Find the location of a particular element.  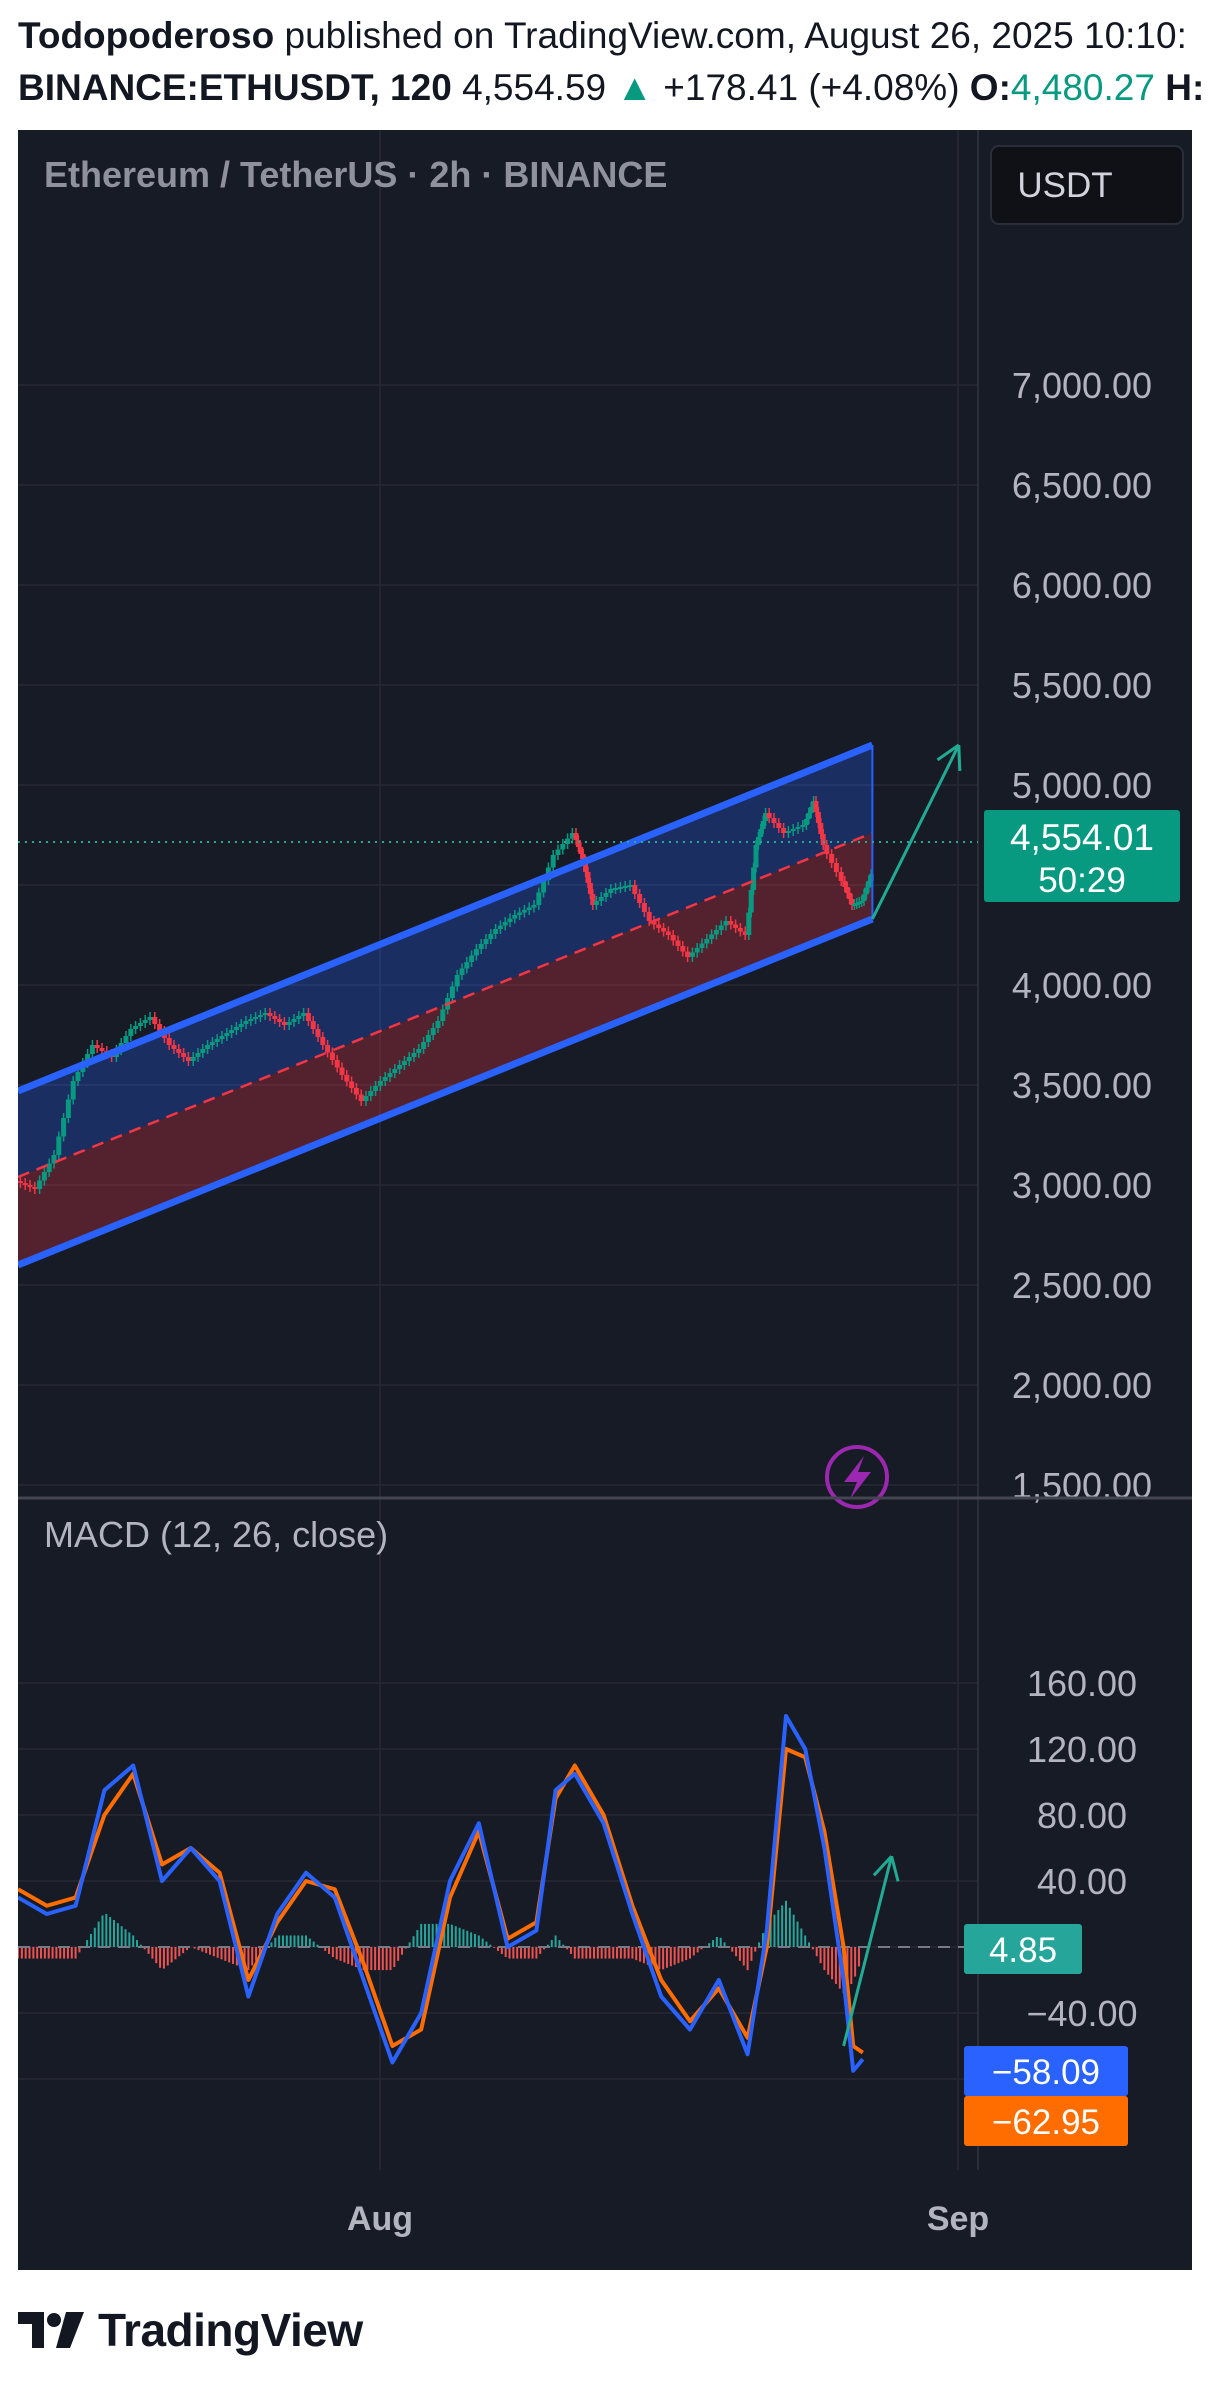

price-tick-label: 2,500.00 is located at coordinates (1082, 1285).